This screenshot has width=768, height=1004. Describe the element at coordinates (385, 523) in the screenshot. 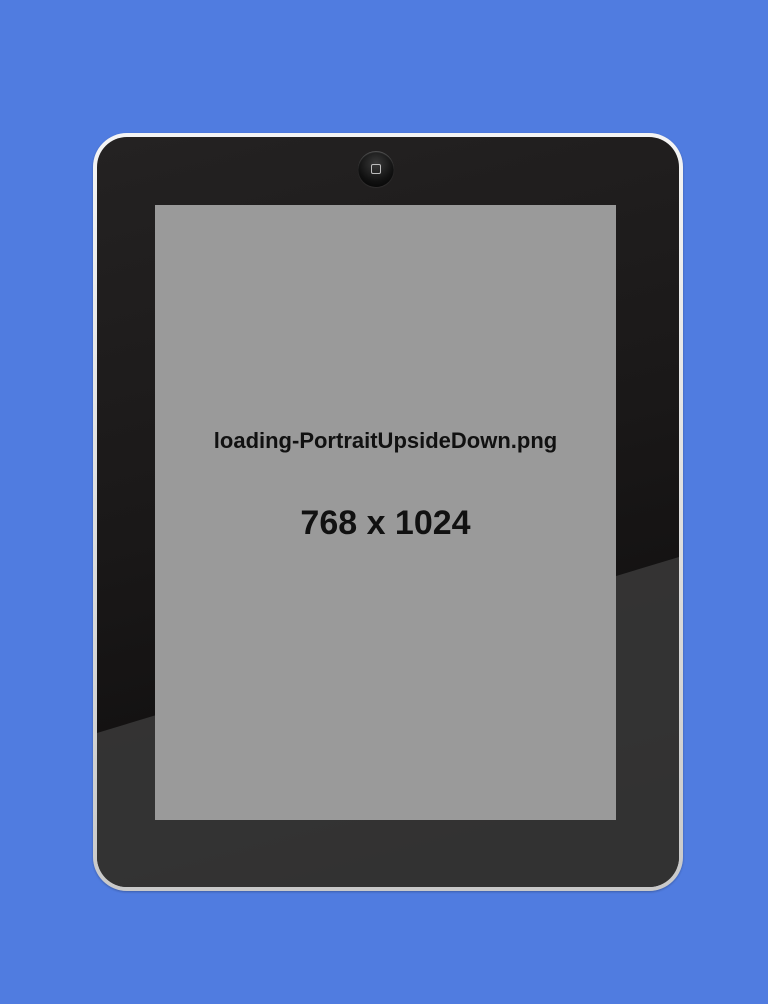

I see `screen-dimensions-label: 768 x 1024` at that location.